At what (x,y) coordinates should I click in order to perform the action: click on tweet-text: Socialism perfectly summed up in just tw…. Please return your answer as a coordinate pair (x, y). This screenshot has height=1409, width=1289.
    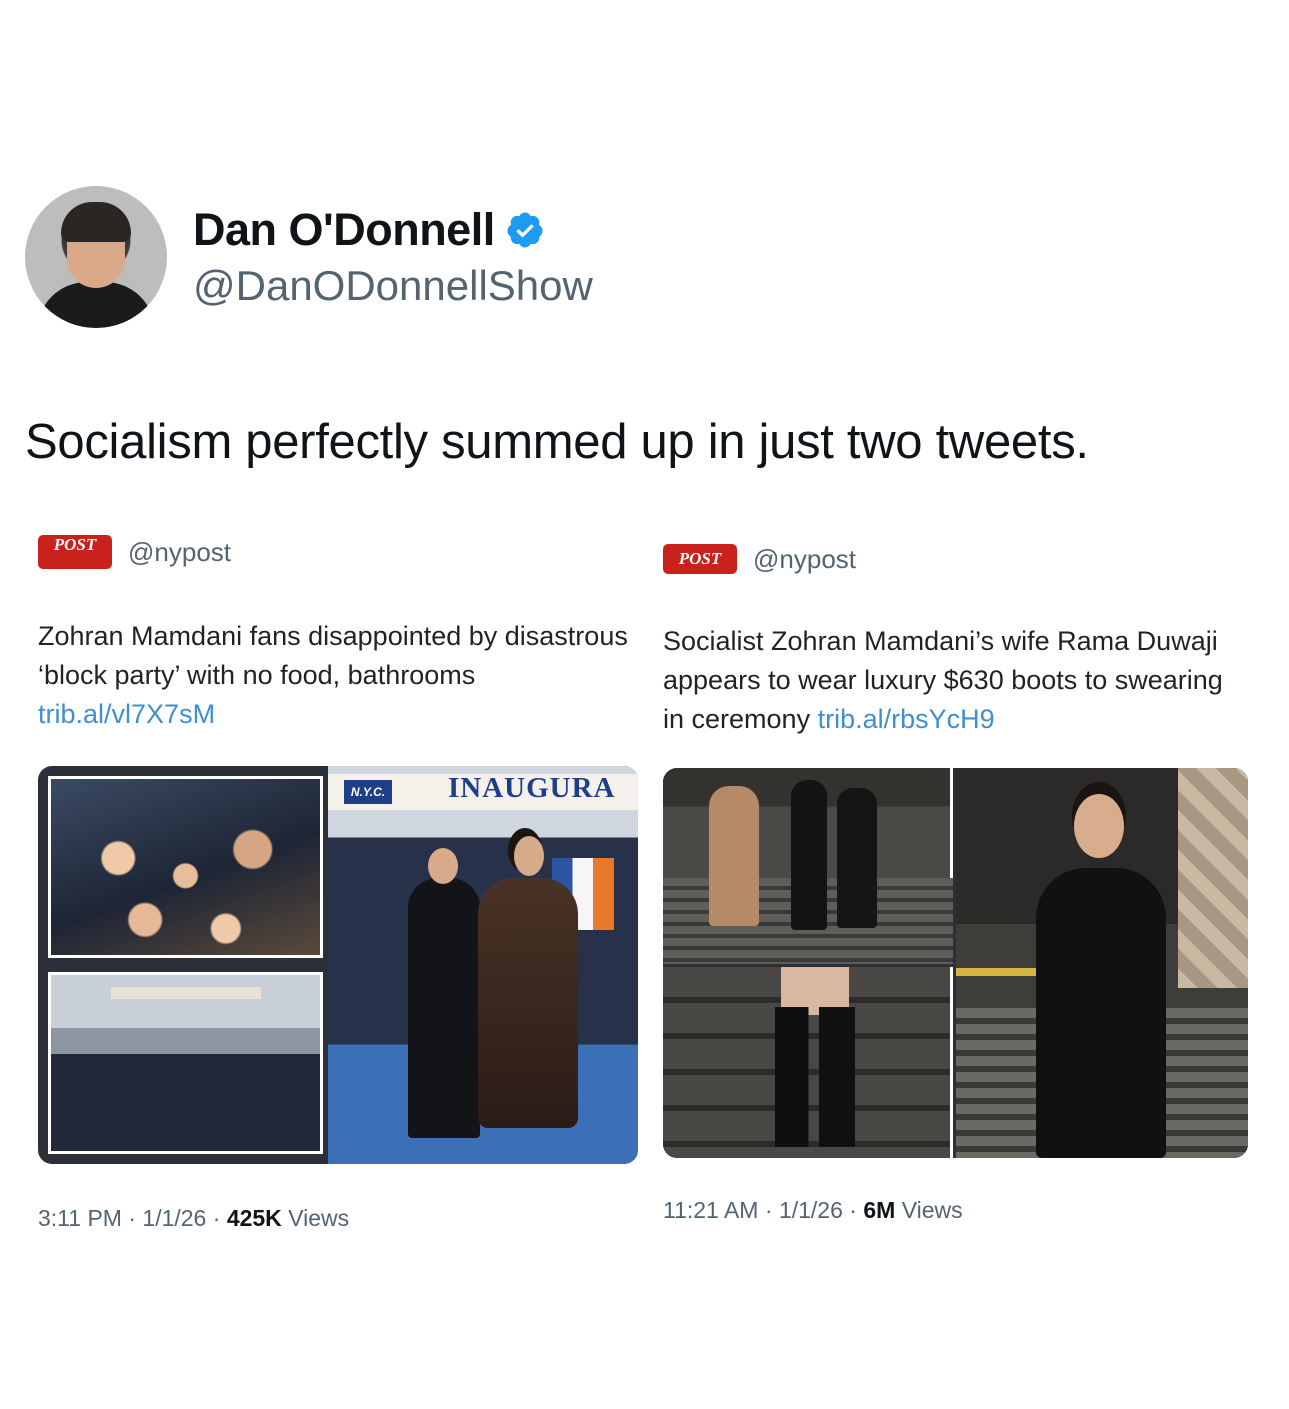
    Looking at the image, I should click on (557, 442).